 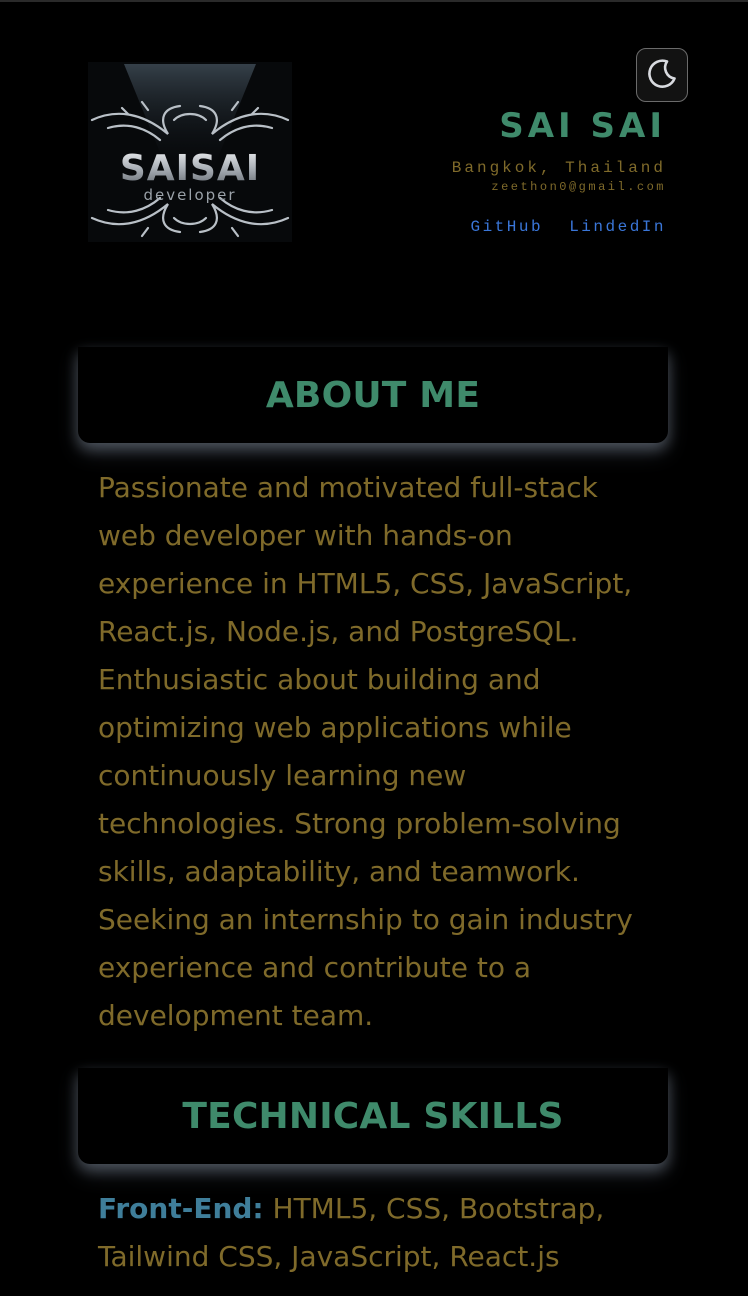 I want to click on skills-section-header: TECHNICAL SKILLS, so click(x=373, y=1116).